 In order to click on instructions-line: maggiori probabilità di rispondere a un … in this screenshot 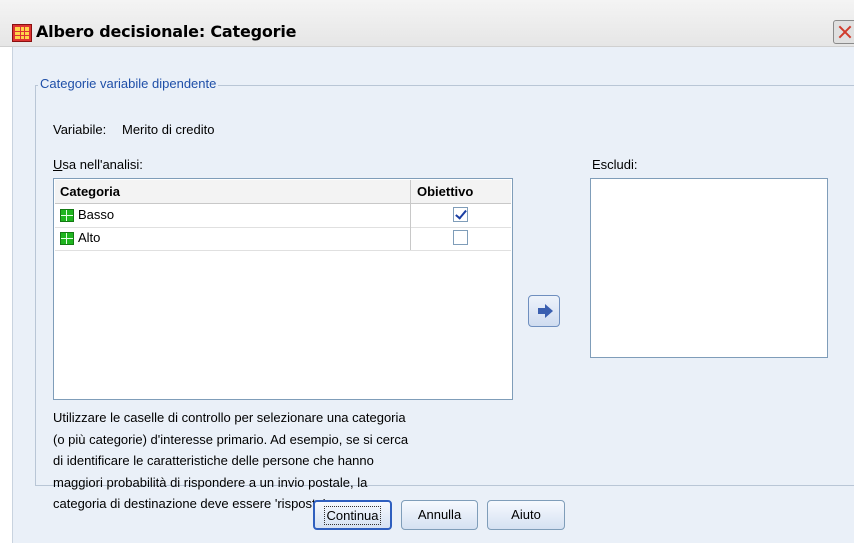, I will do `click(210, 482)`.